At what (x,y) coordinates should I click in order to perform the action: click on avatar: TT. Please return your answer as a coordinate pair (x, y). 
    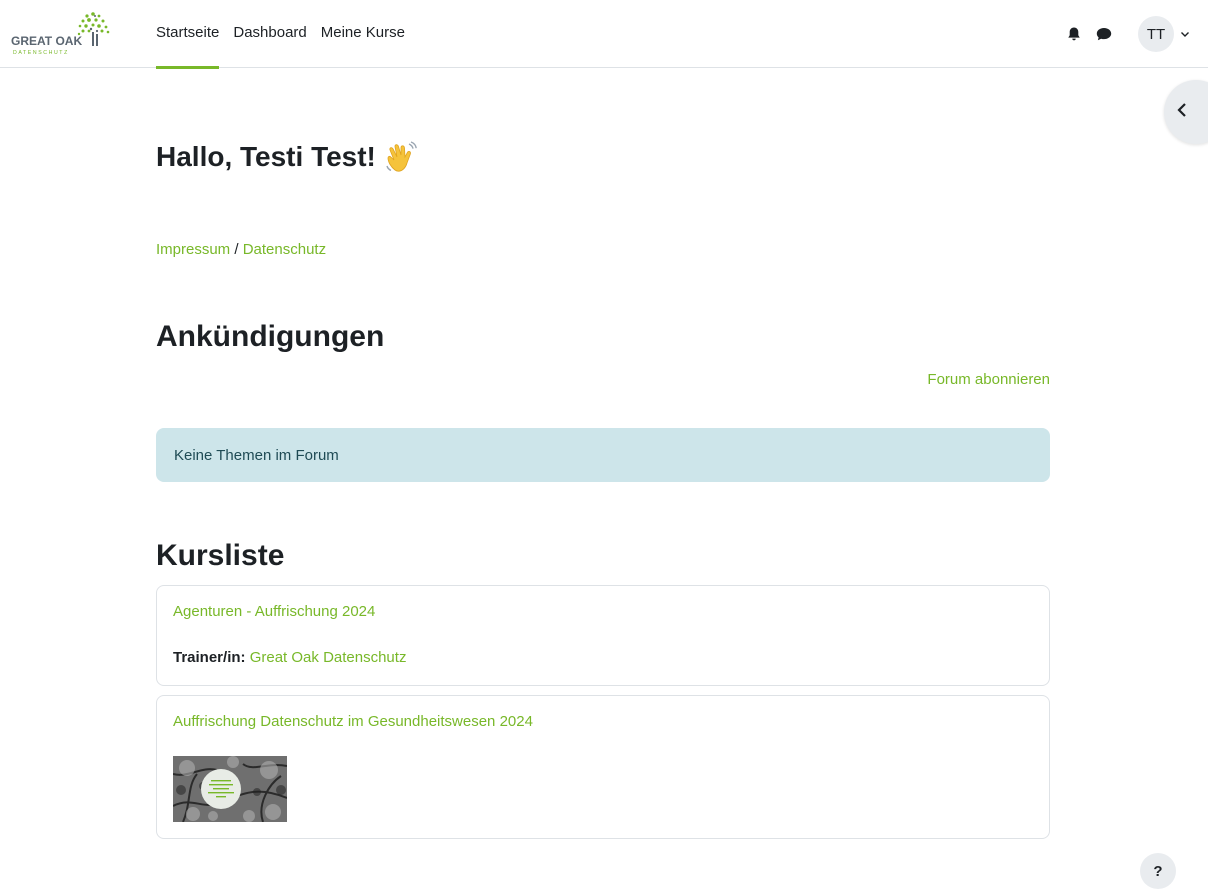
    Looking at the image, I should click on (1156, 34).